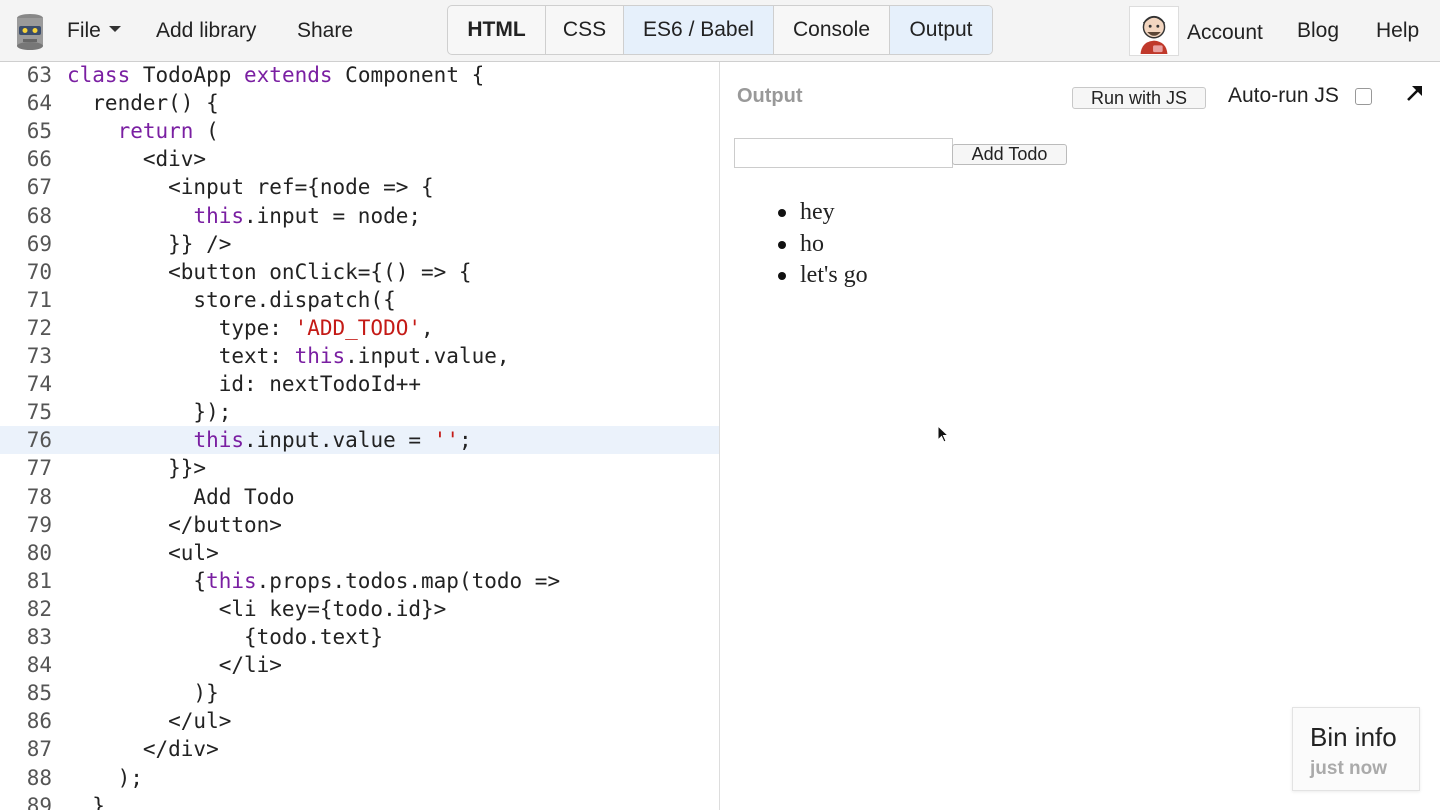  Describe the element at coordinates (359, 412) in the screenshot. I see `code-line: 75 });` at that location.